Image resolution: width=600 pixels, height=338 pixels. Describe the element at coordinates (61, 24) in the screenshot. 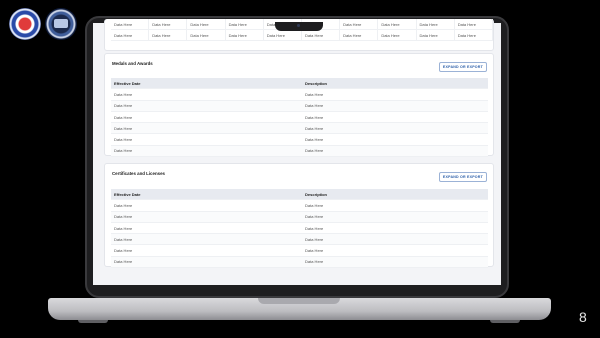

I see `agency-logo` at that location.